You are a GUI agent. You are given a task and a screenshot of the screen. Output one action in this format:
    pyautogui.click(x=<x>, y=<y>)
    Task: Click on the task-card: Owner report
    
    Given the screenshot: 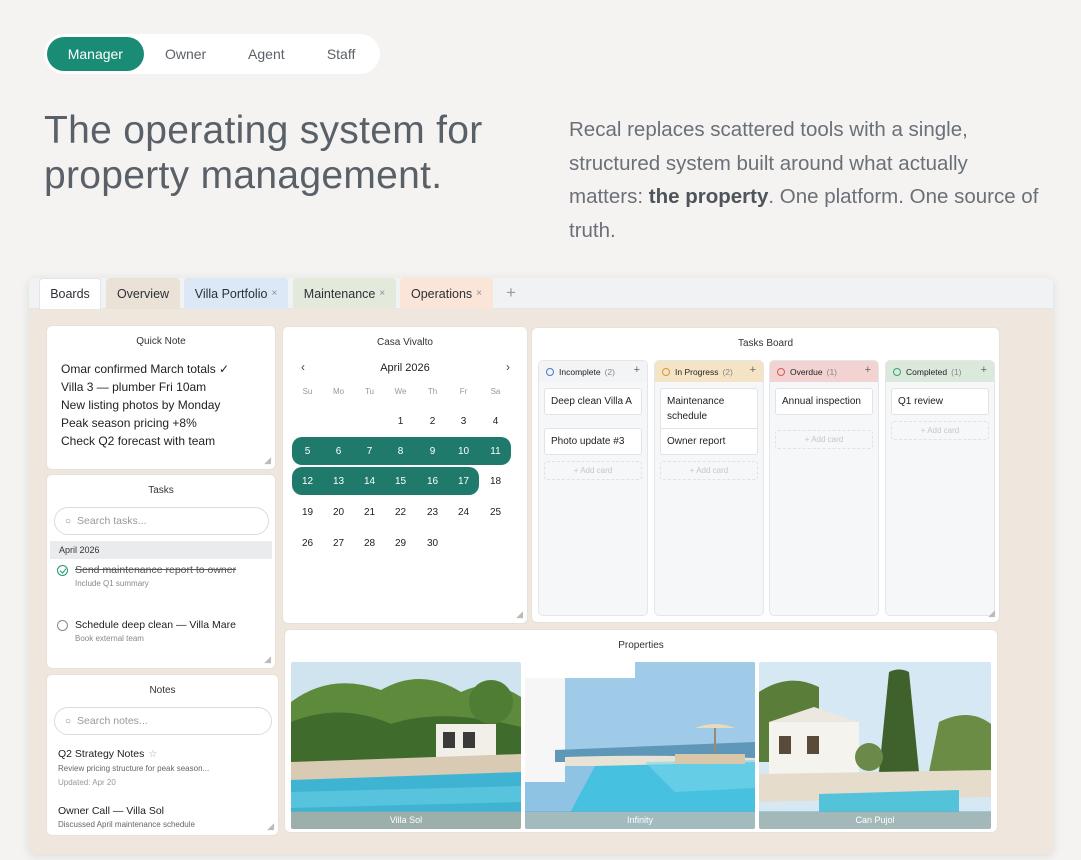 What is the action you would take?
    pyautogui.click(x=709, y=441)
    